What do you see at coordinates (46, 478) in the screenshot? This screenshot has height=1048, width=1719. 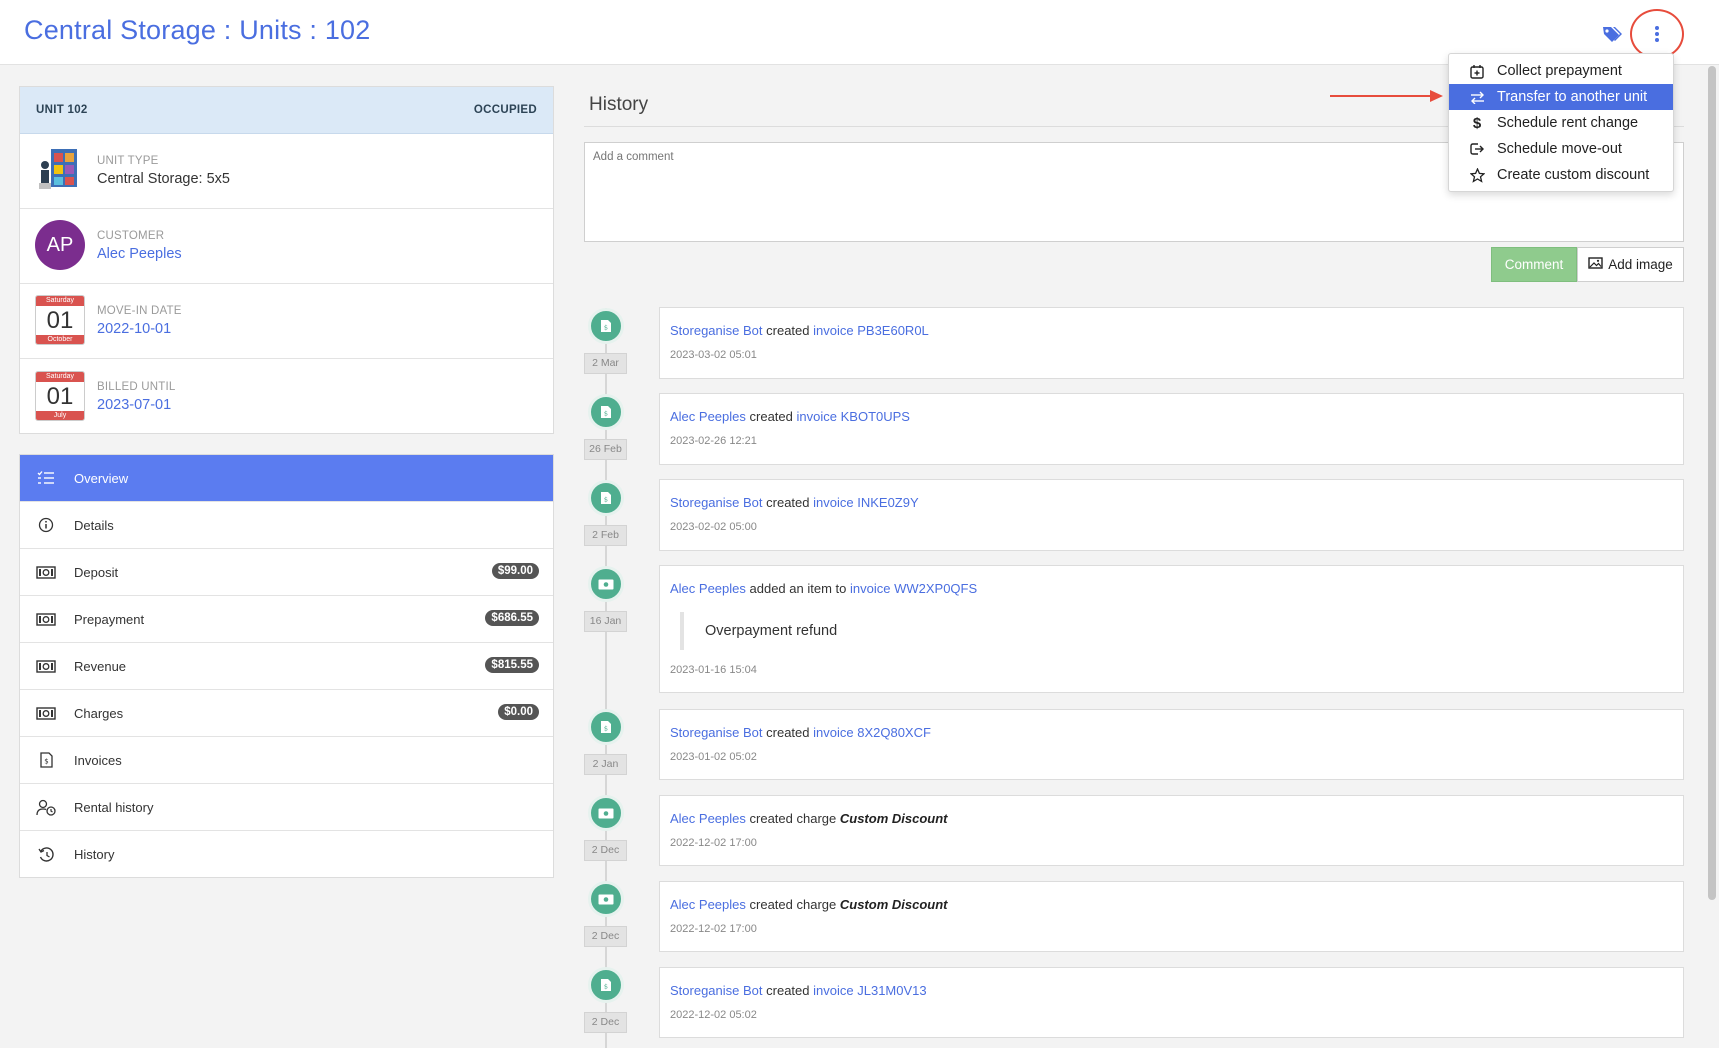 I see `list-icon` at bounding box center [46, 478].